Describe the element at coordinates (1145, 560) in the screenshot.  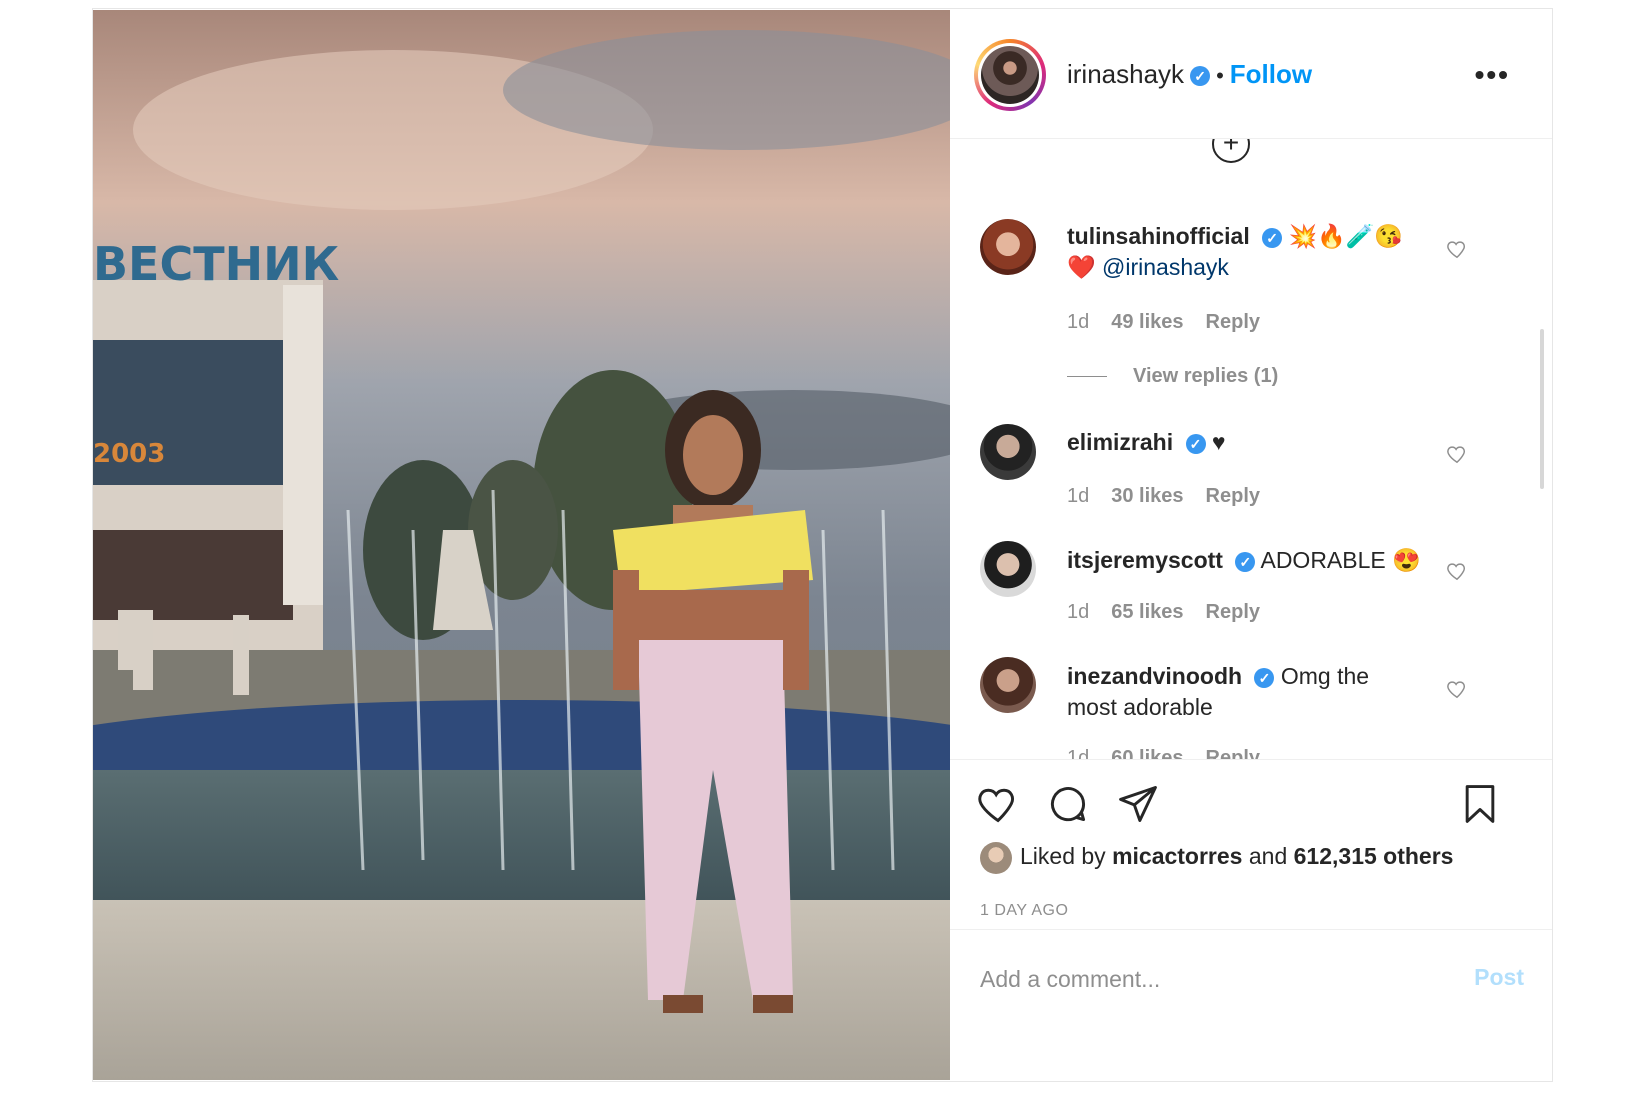
I see `comment-username: itsjeremyscott` at that location.